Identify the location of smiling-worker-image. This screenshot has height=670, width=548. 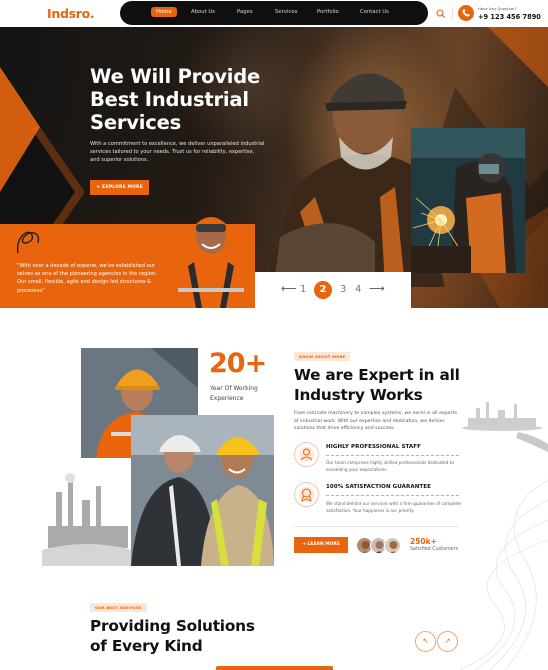
(211, 254).